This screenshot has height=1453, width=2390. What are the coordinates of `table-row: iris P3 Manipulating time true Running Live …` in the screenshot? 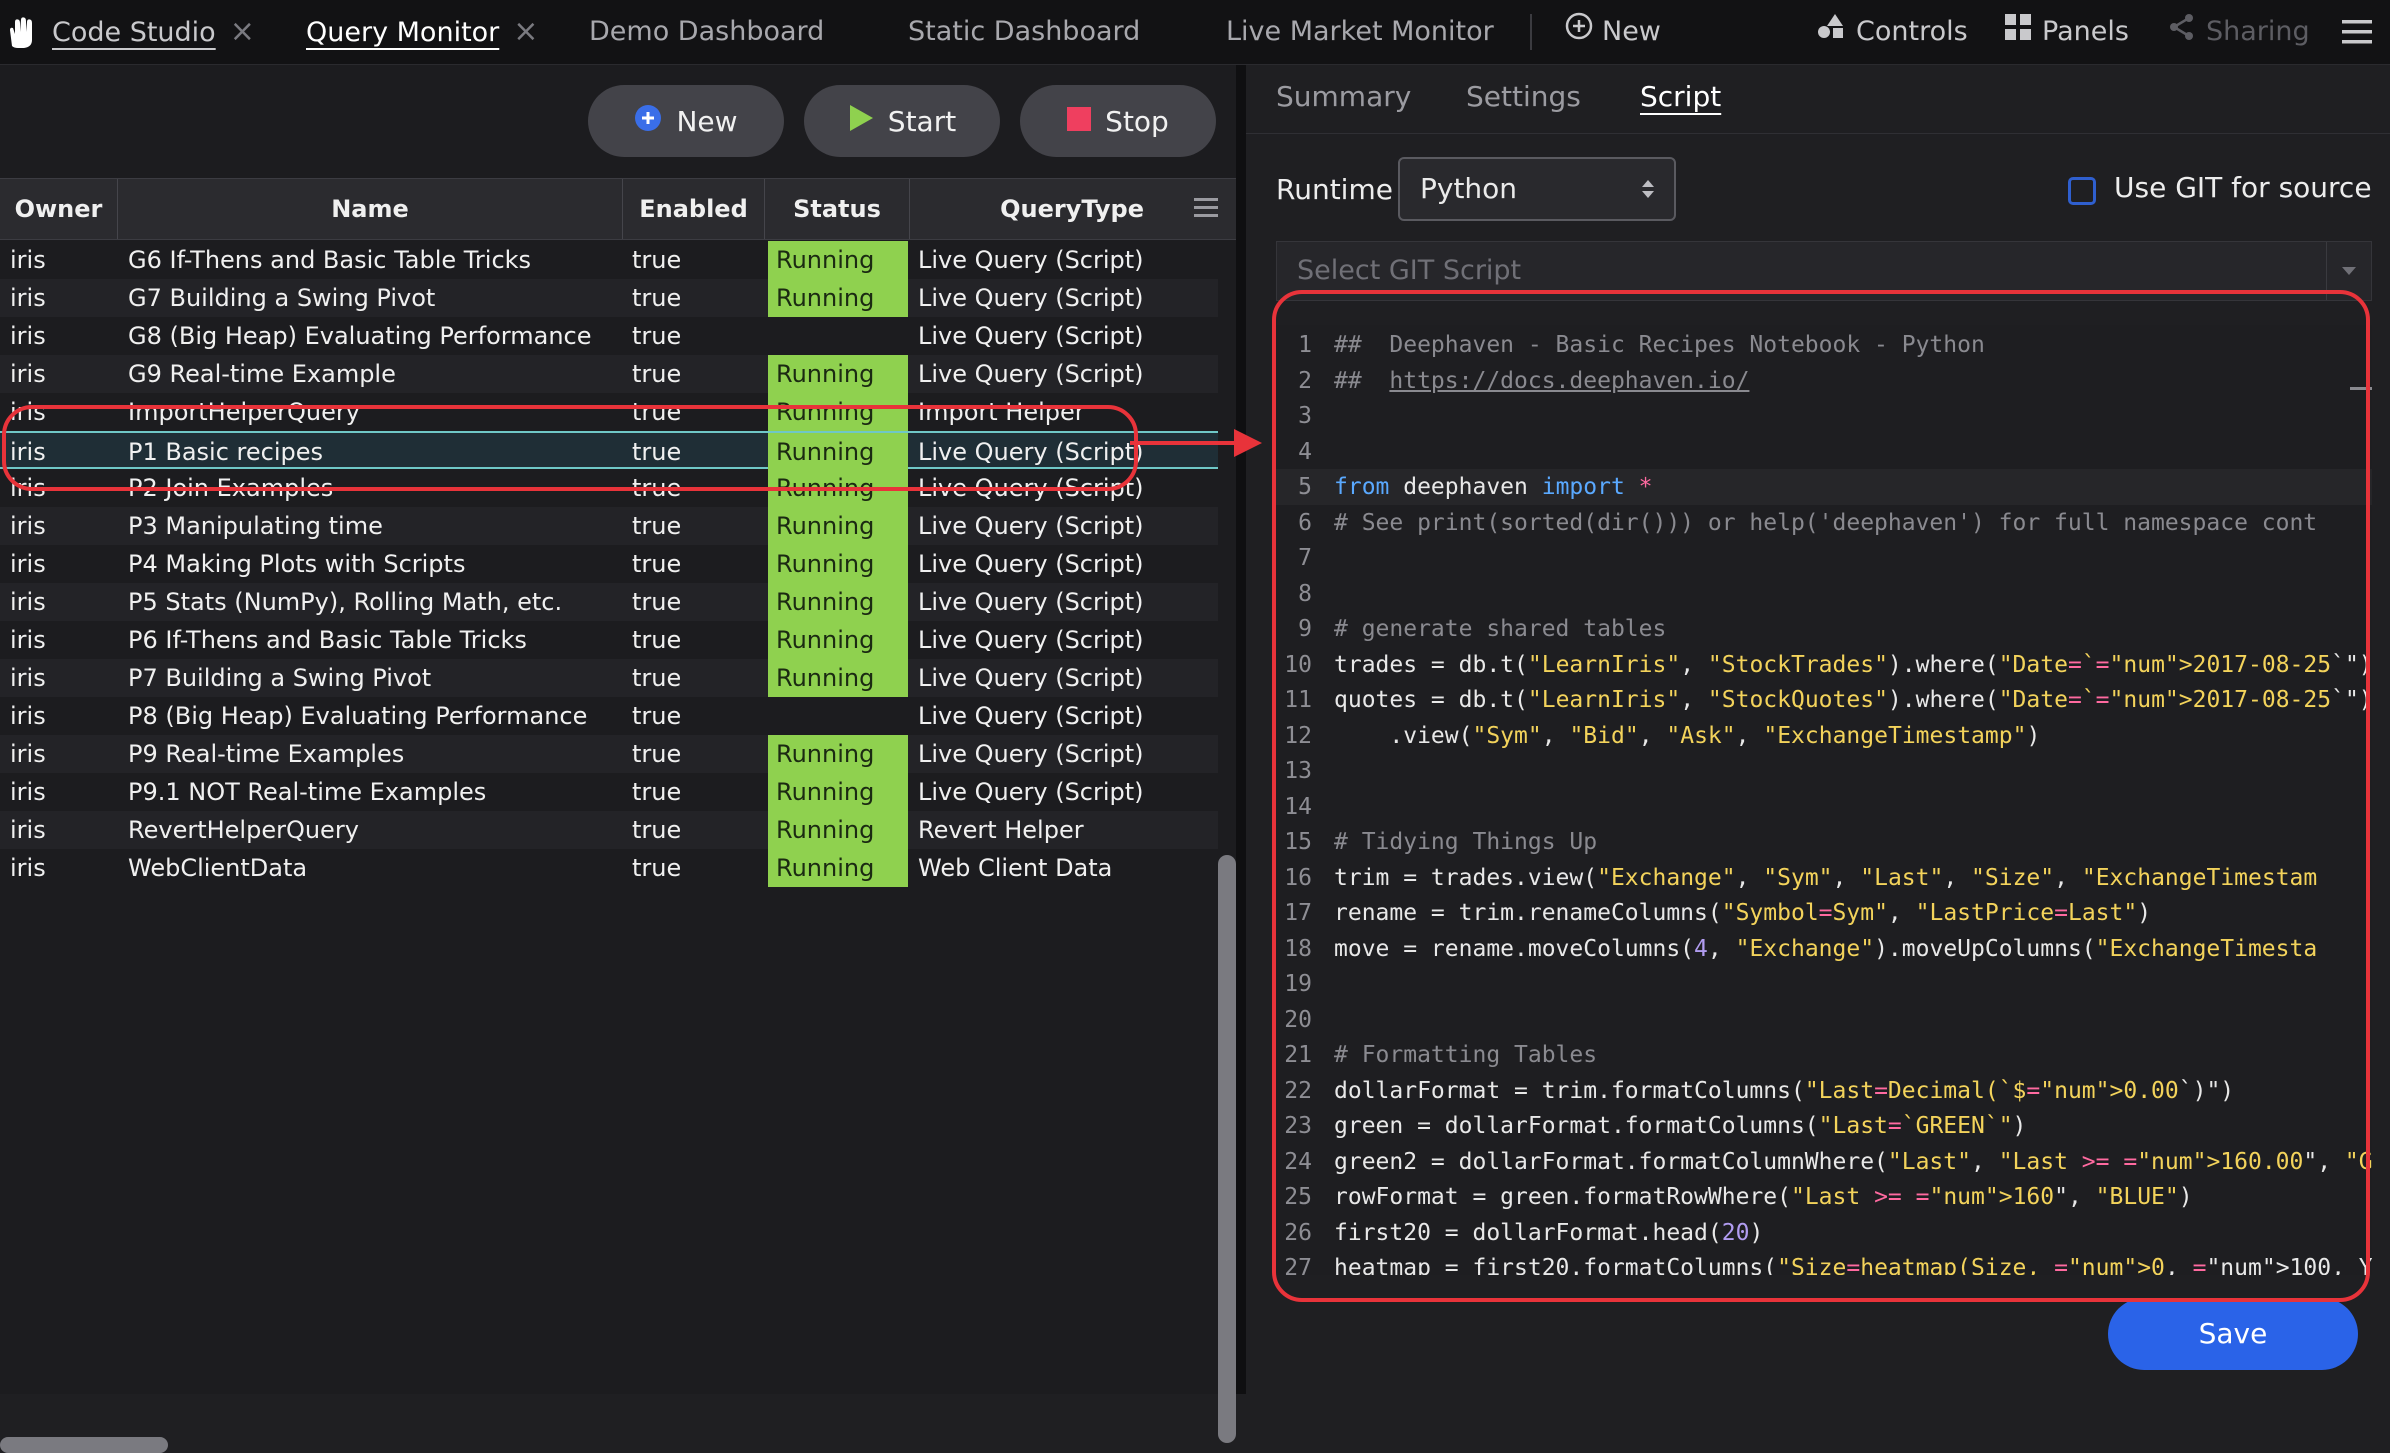 It's located at (609, 526).